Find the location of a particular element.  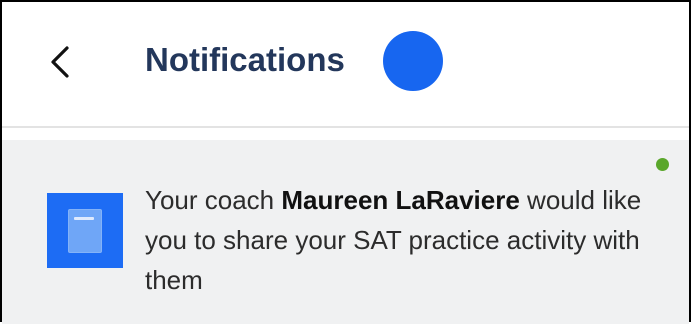

back-button is located at coordinates (60, 62).